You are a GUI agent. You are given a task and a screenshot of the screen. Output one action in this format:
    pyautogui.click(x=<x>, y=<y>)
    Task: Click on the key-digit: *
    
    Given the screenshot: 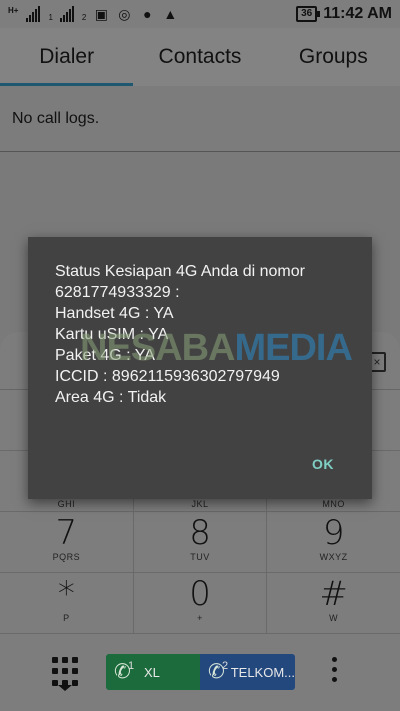 What is the action you would take?
    pyautogui.click(x=66, y=594)
    